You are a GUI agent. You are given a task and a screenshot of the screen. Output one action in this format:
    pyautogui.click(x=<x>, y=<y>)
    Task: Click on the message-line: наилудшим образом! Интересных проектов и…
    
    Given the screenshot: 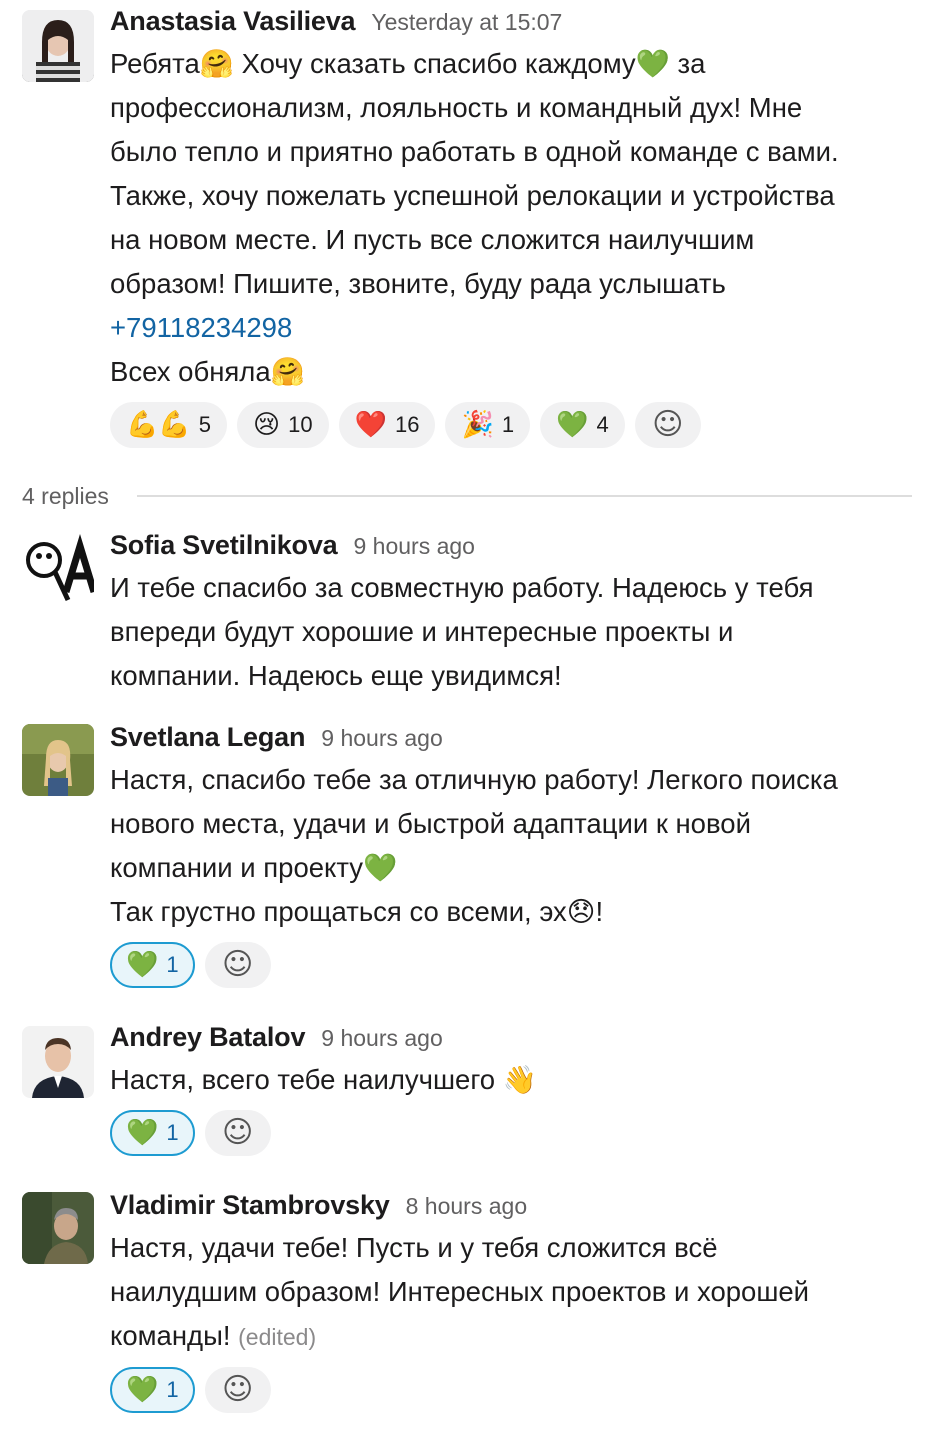 What is the action you would take?
    pyautogui.click(x=460, y=1291)
    